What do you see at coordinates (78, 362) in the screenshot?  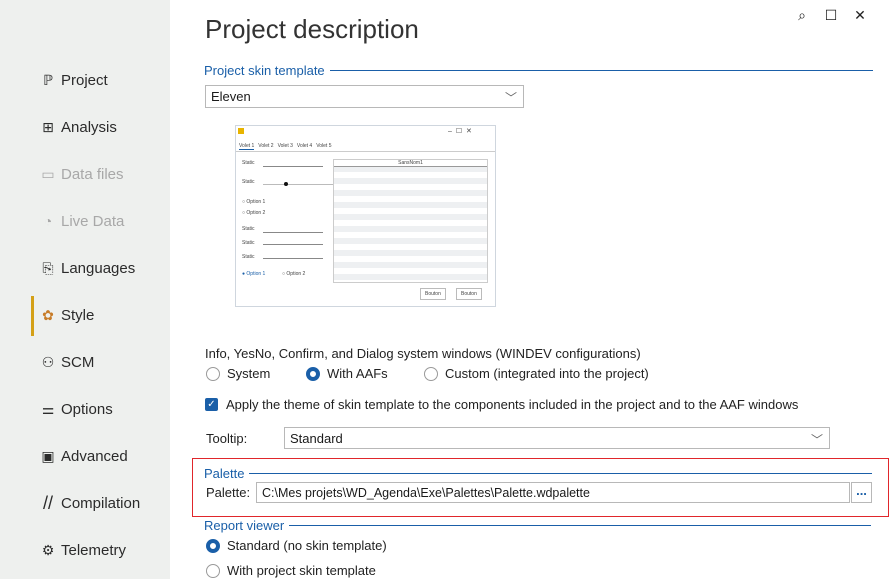 I see `sidebar-item-label: SCM` at bounding box center [78, 362].